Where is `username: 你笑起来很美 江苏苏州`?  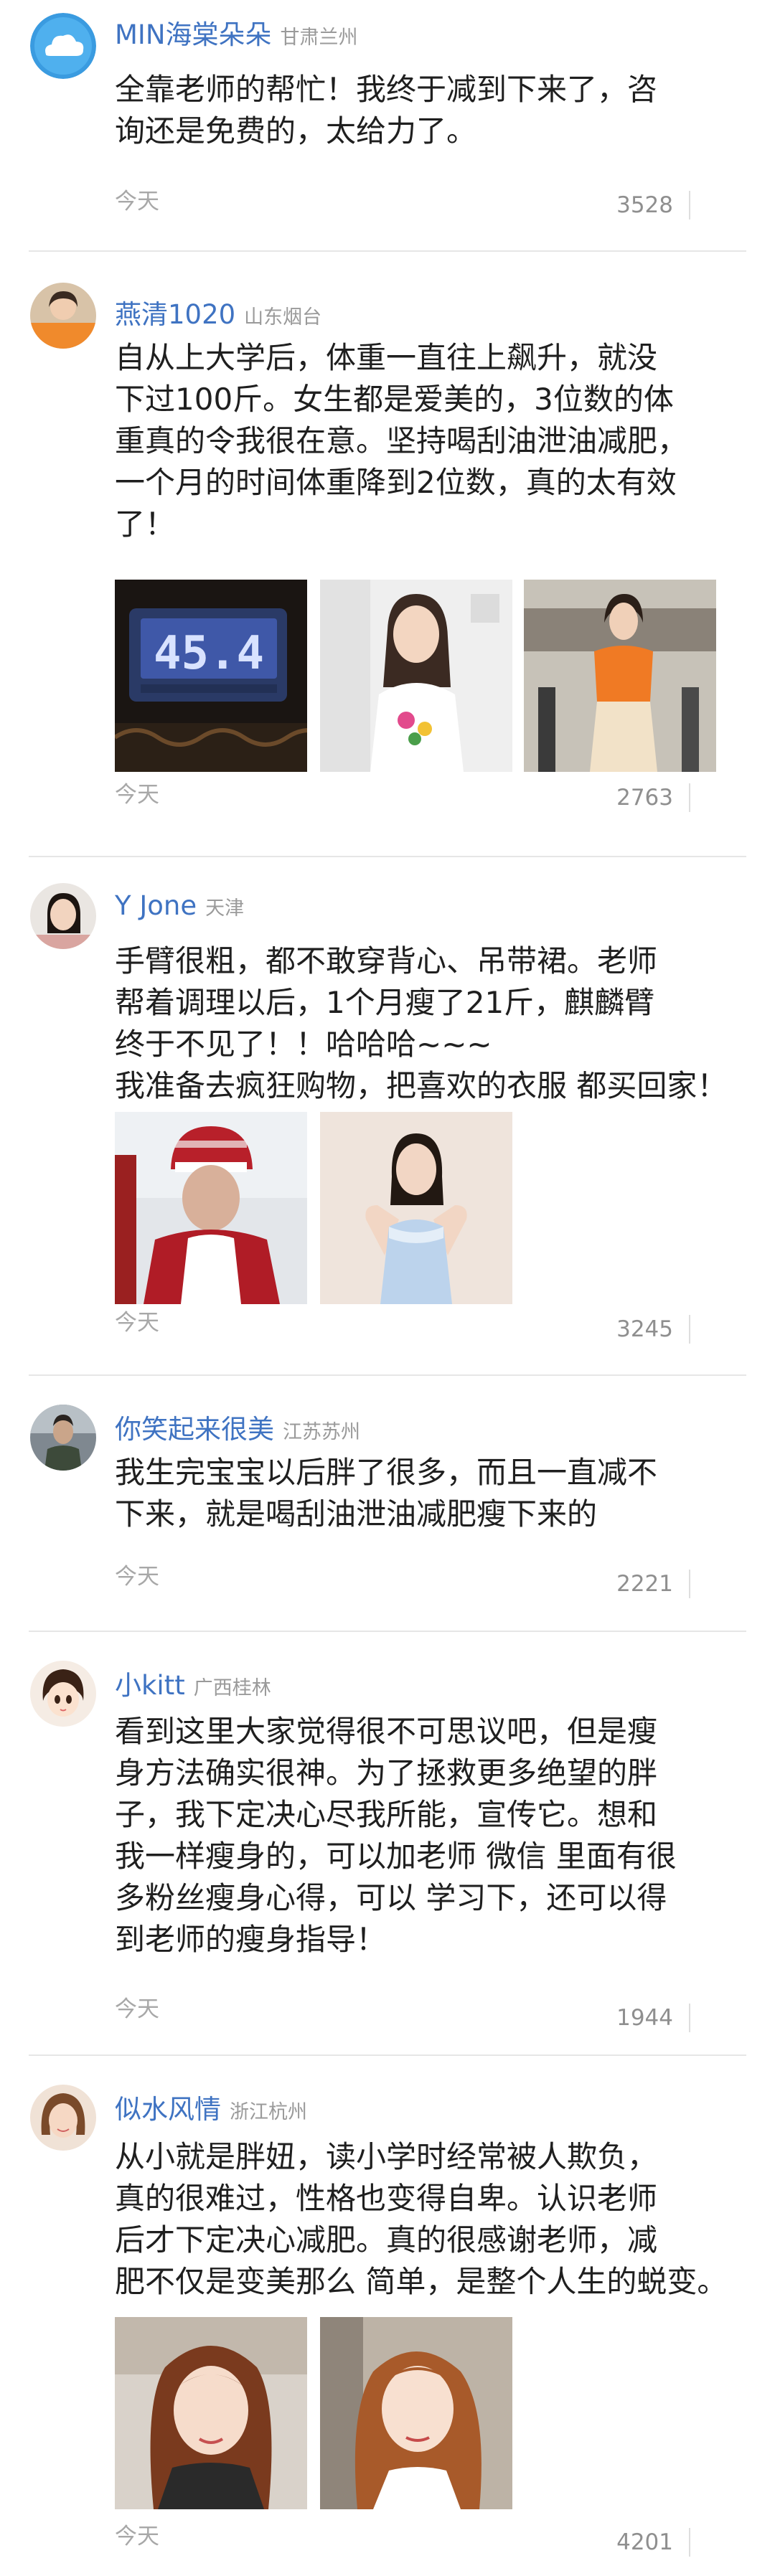
username: 你笑起来很美 江苏苏州 is located at coordinates (237, 1426).